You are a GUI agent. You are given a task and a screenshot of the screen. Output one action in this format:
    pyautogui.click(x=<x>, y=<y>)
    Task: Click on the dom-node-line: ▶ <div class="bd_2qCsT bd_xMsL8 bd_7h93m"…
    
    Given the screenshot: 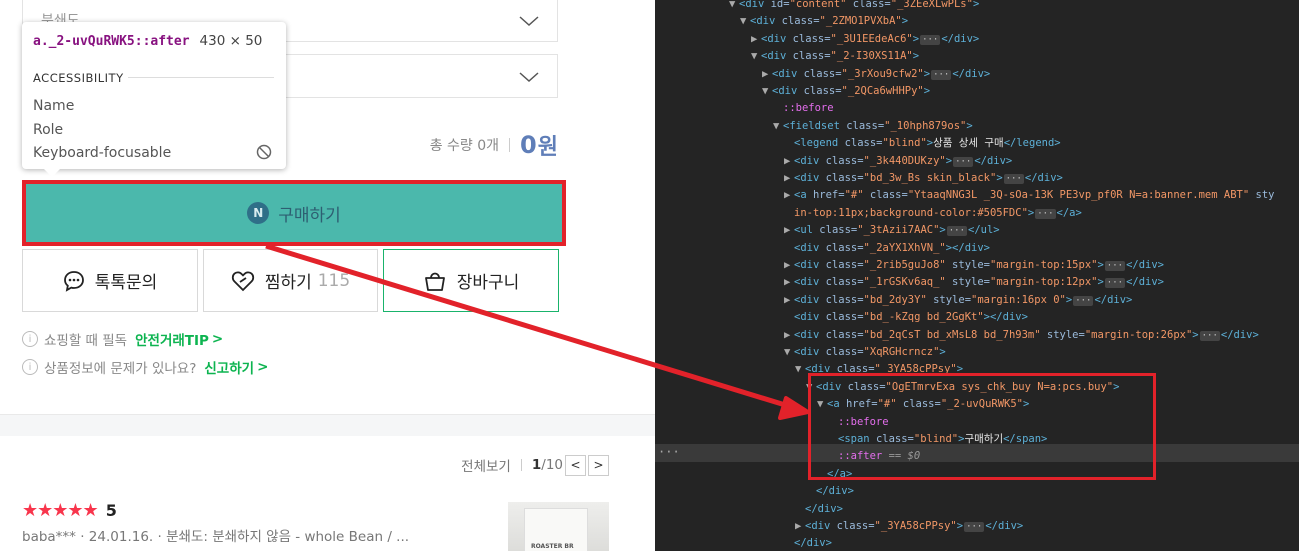 What is the action you would take?
    pyautogui.click(x=1021, y=335)
    